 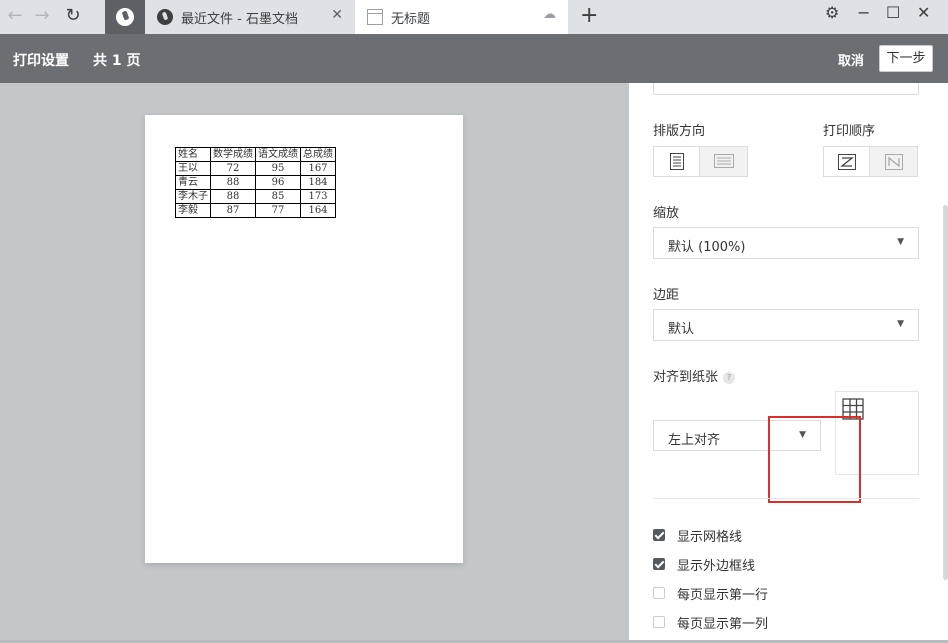 What do you see at coordinates (278, 196) in the screenshot?
I see `table-cell: 85` at bounding box center [278, 196].